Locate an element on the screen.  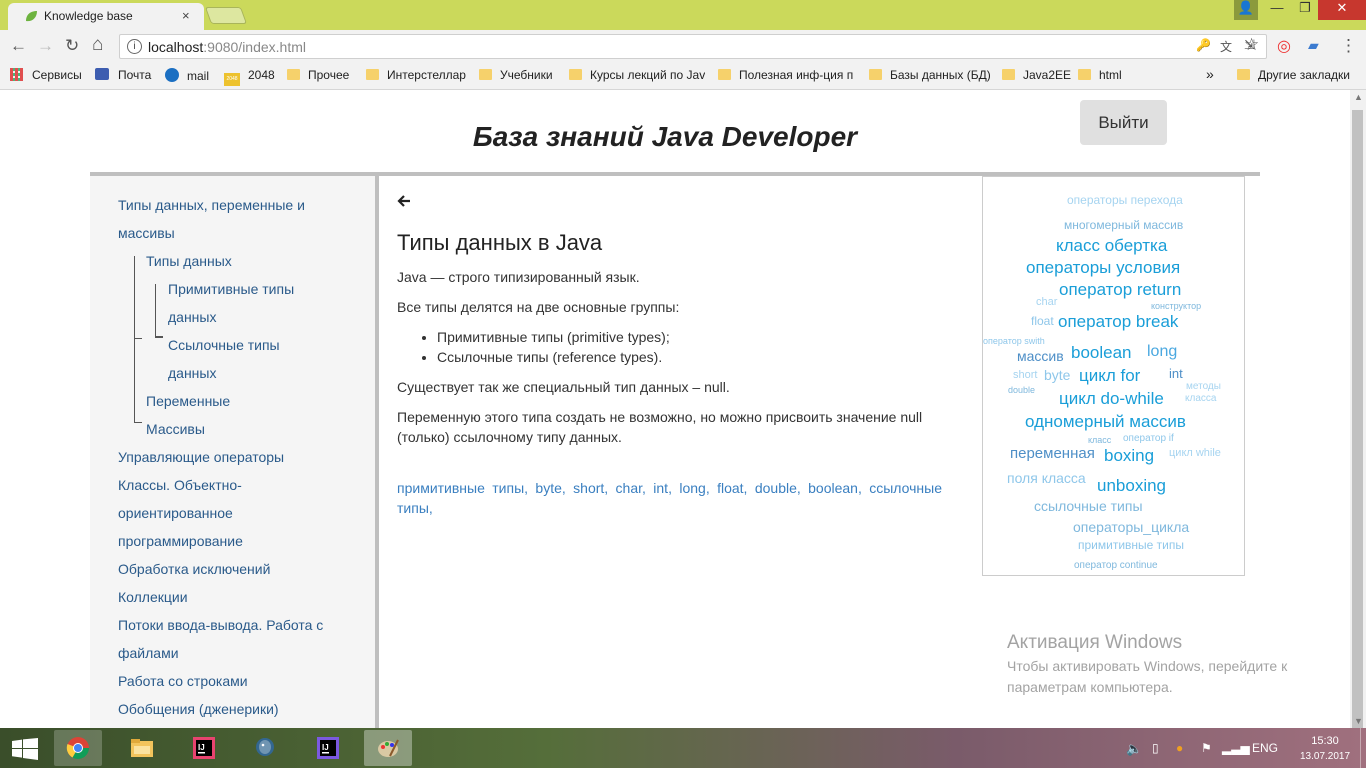
app-tray-icon: ● is located at coordinates (1179, 748).